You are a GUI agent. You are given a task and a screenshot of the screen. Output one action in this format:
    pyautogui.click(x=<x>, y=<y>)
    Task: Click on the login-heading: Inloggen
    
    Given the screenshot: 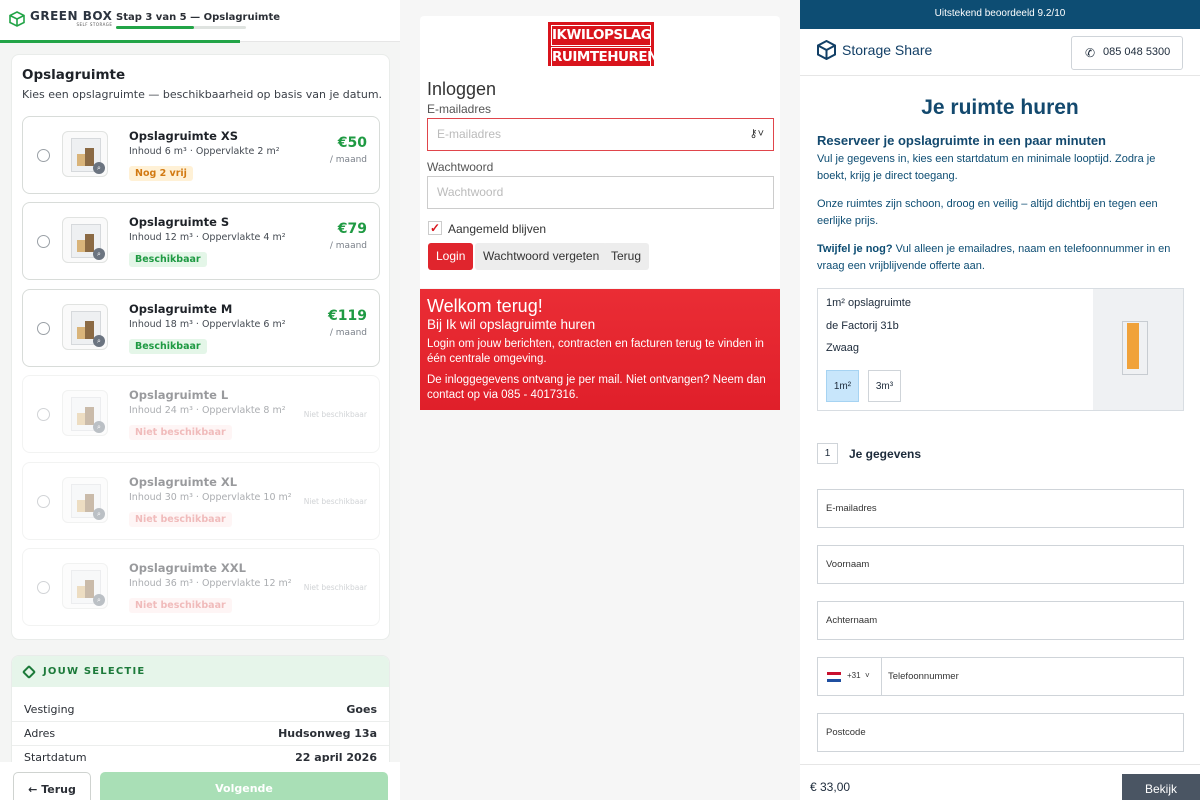 What is the action you would take?
    pyautogui.click(x=462, y=89)
    